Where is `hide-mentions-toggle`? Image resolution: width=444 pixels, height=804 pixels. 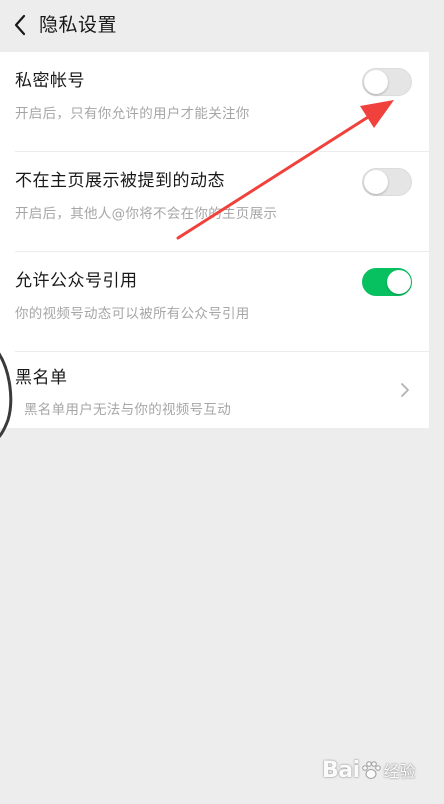 hide-mentions-toggle is located at coordinates (387, 182).